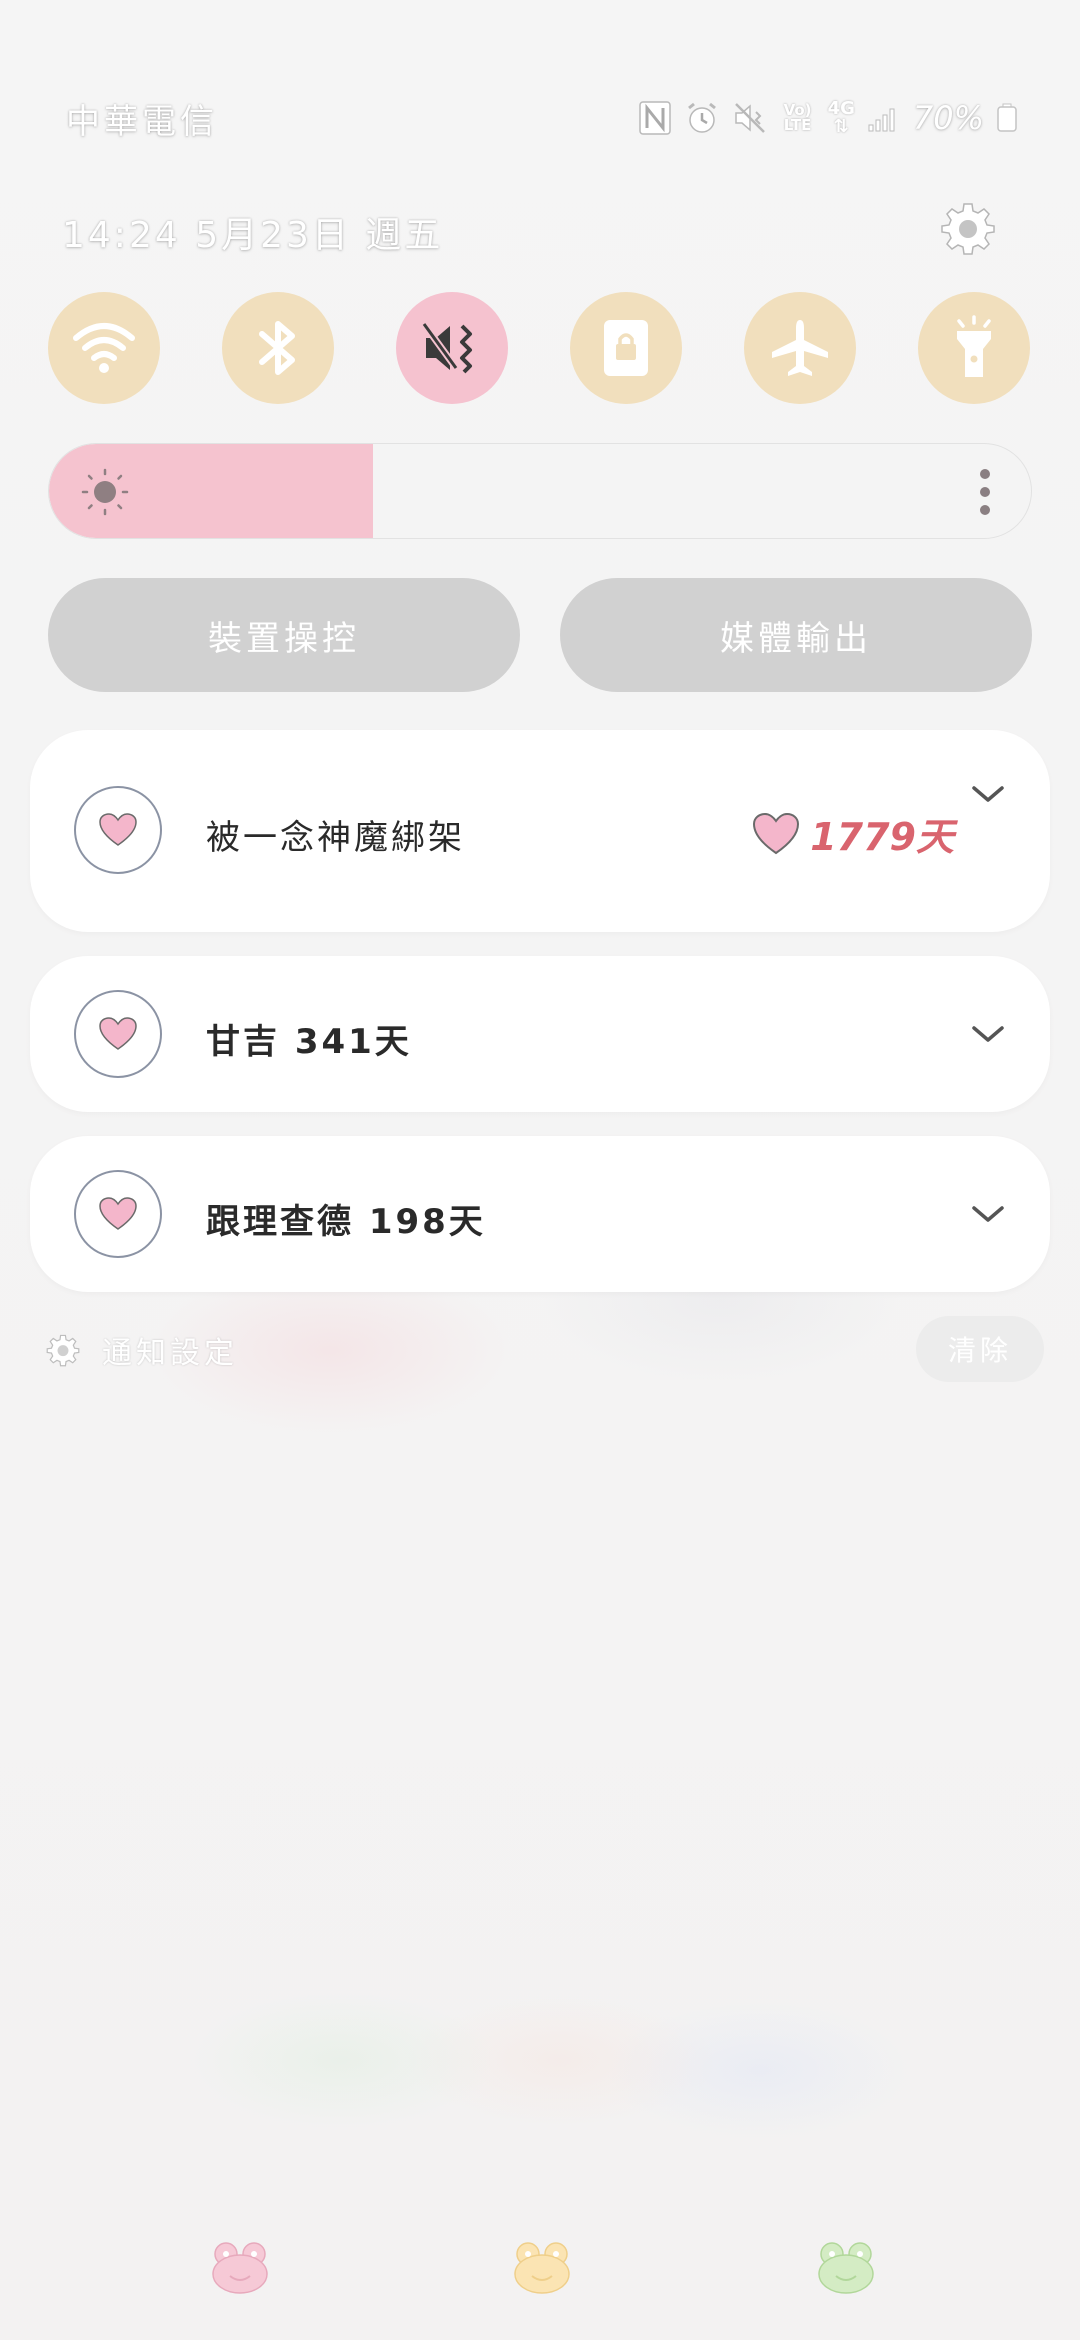 Image resolution: width=1080 pixels, height=2340 pixels. I want to click on sound-toggle, so click(452, 348).